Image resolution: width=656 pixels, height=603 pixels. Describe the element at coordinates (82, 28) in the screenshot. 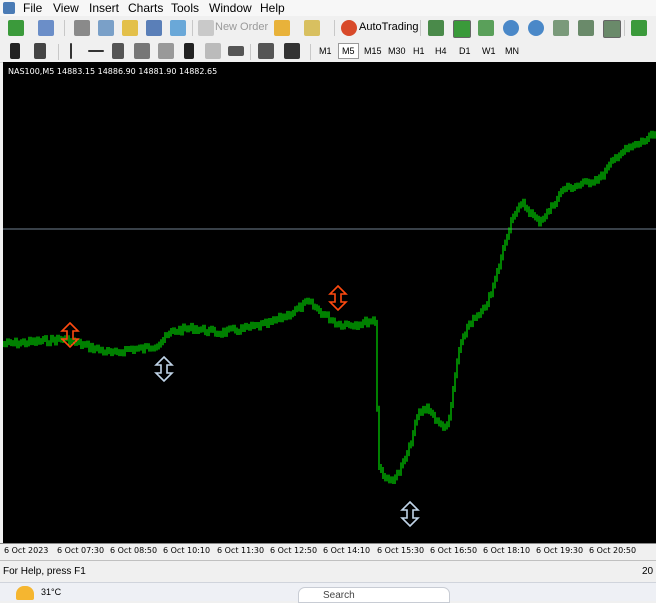

I see `market-watch-icon` at that location.